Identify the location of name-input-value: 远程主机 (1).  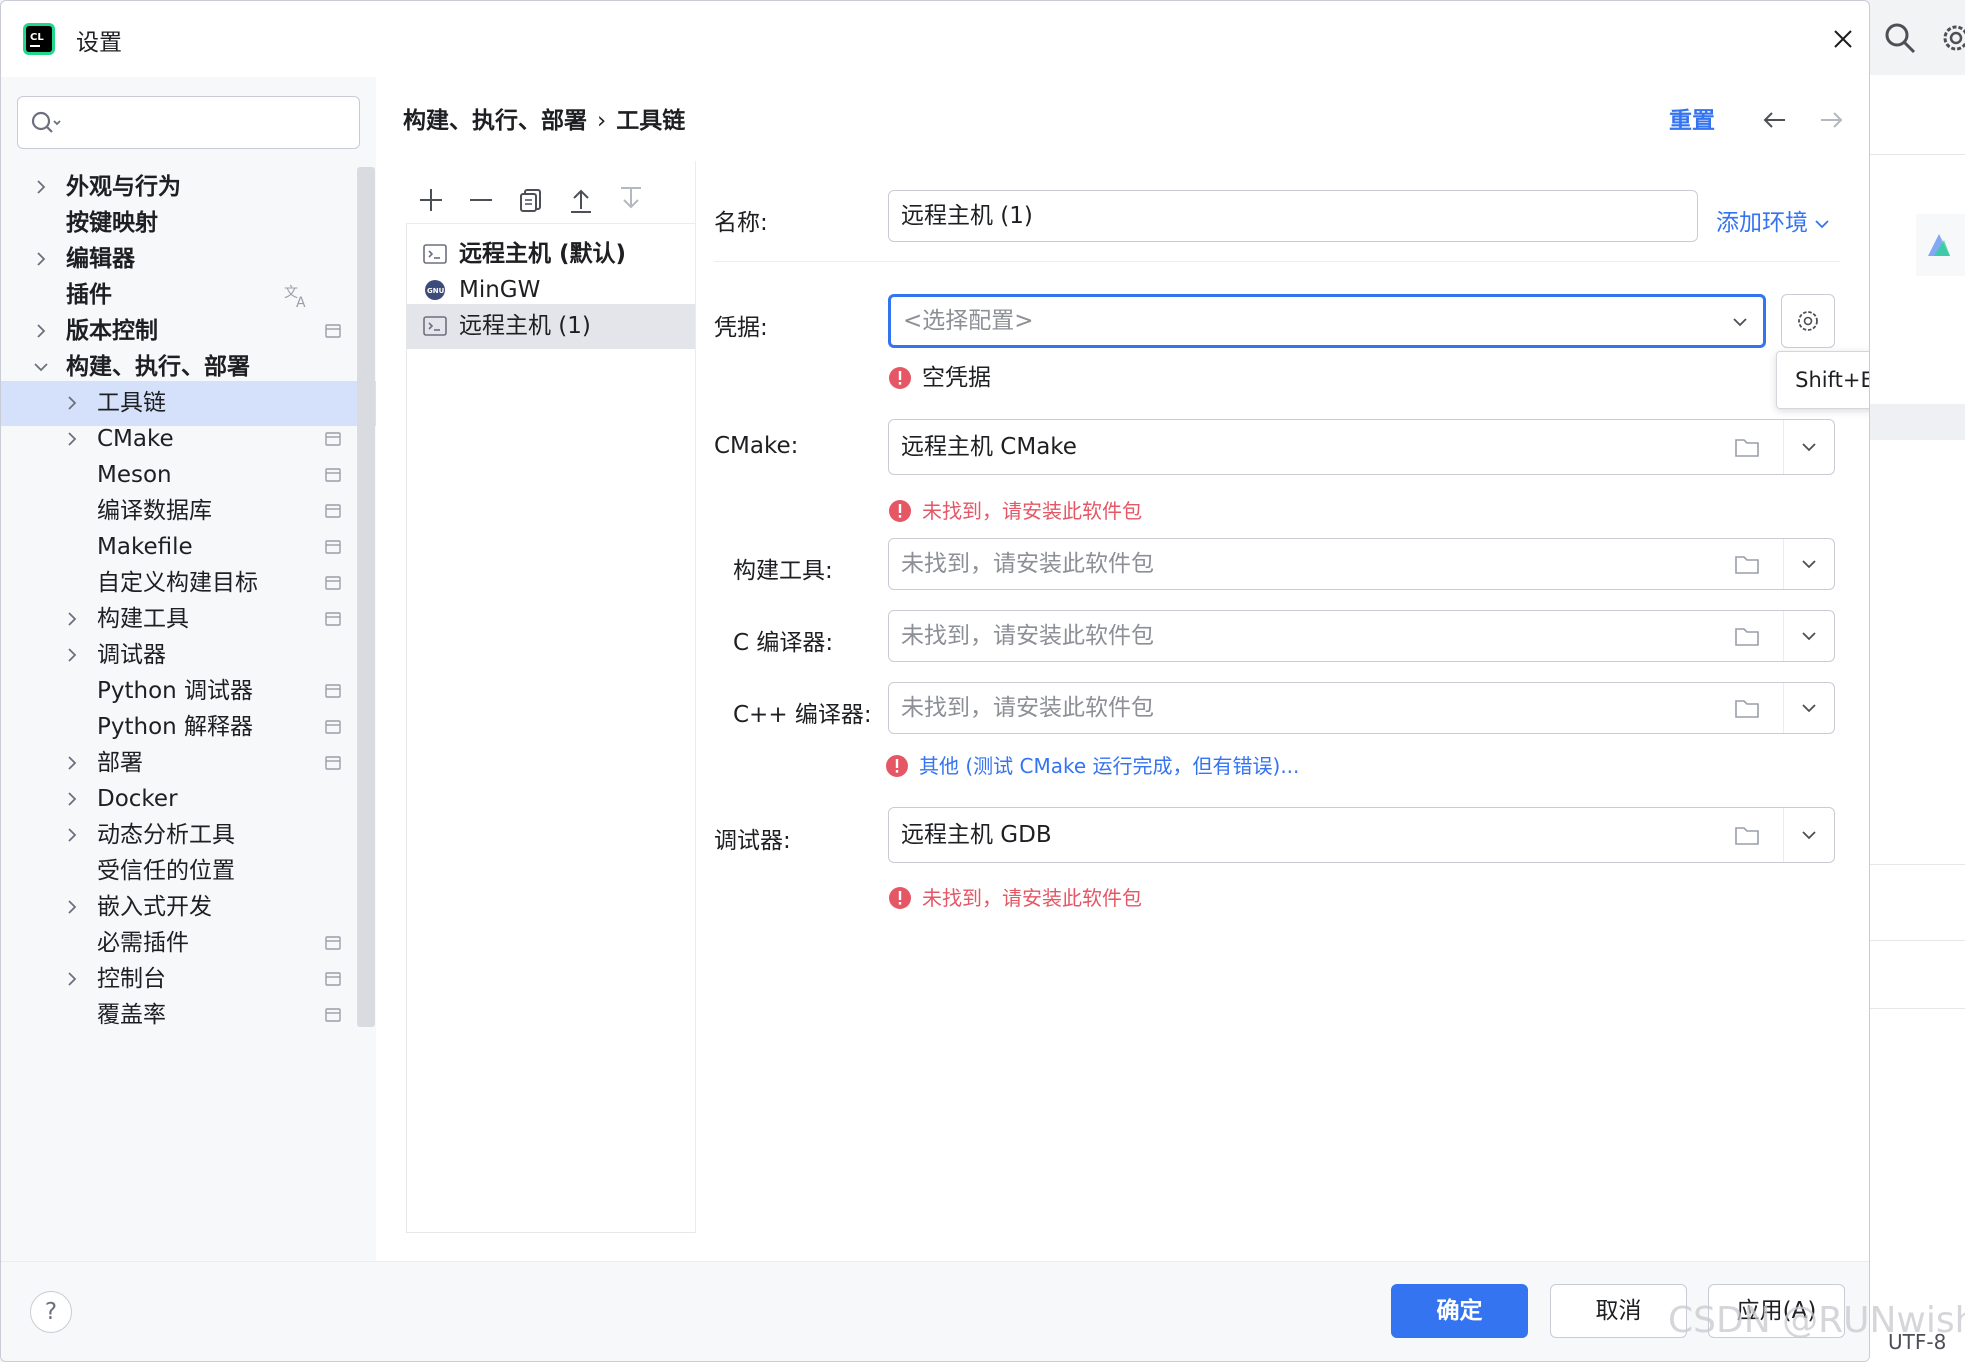
(967, 216).